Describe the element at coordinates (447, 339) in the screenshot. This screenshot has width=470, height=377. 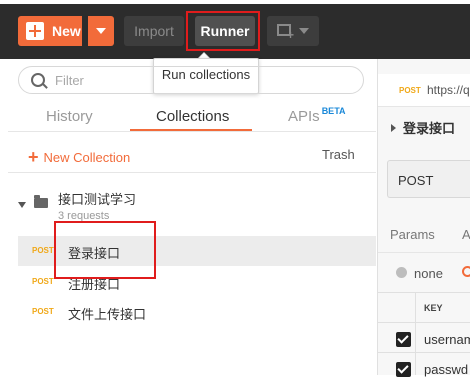
I see `table-row-key: usernam` at that location.